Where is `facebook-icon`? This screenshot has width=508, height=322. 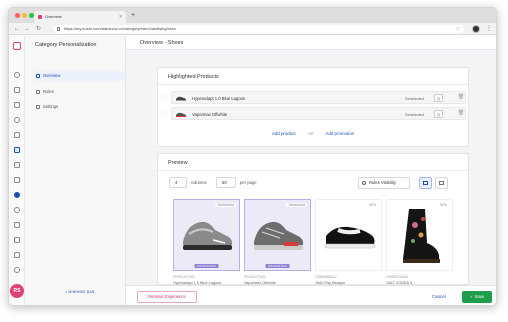
facebook-icon is located at coordinates (17, 195).